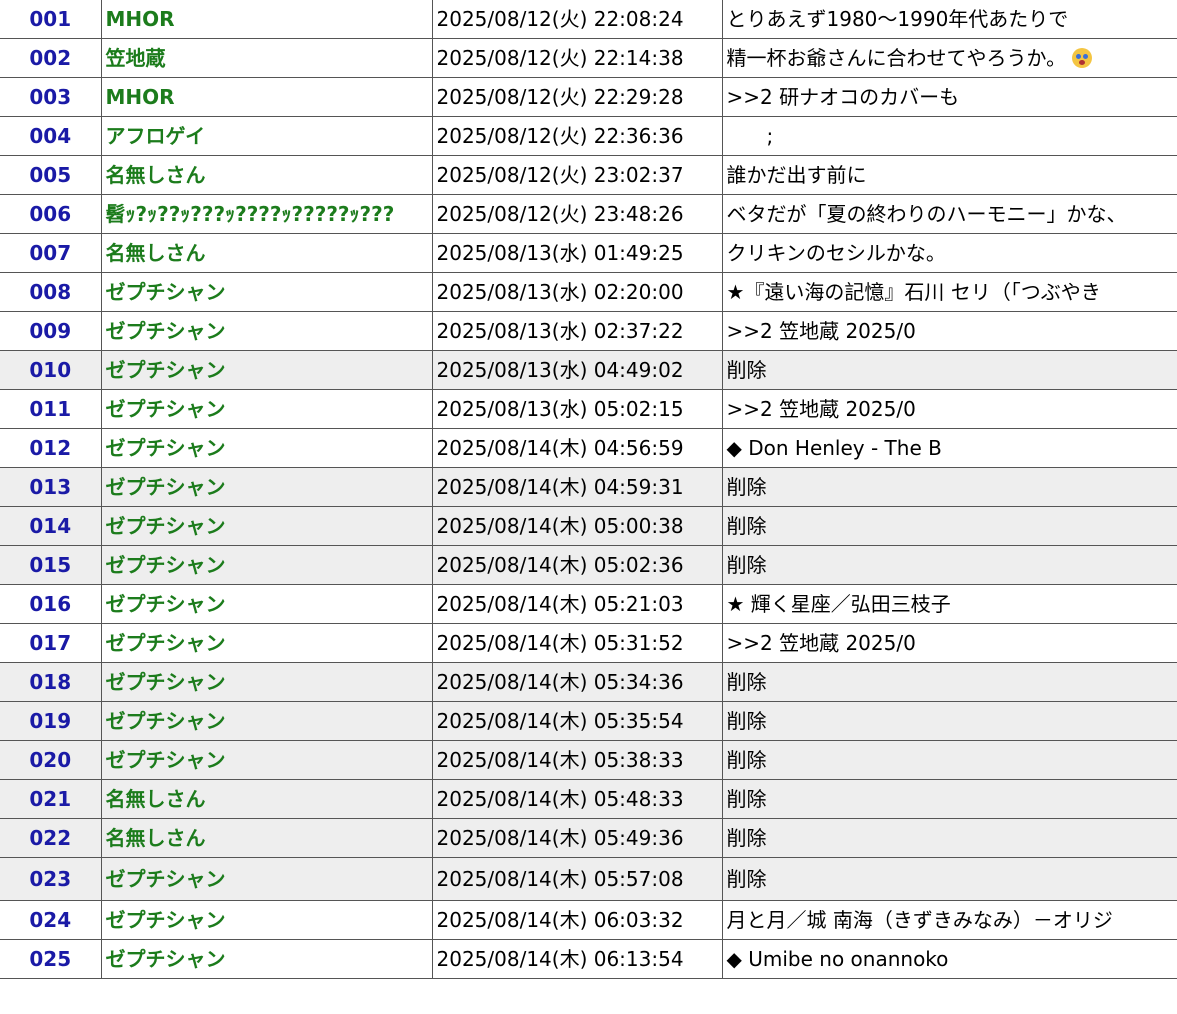  What do you see at coordinates (588, 879) in the screenshot?
I see `response-row: 023 ゼプチシャン 2025/08/14(木) 05:57:08 削除` at bounding box center [588, 879].